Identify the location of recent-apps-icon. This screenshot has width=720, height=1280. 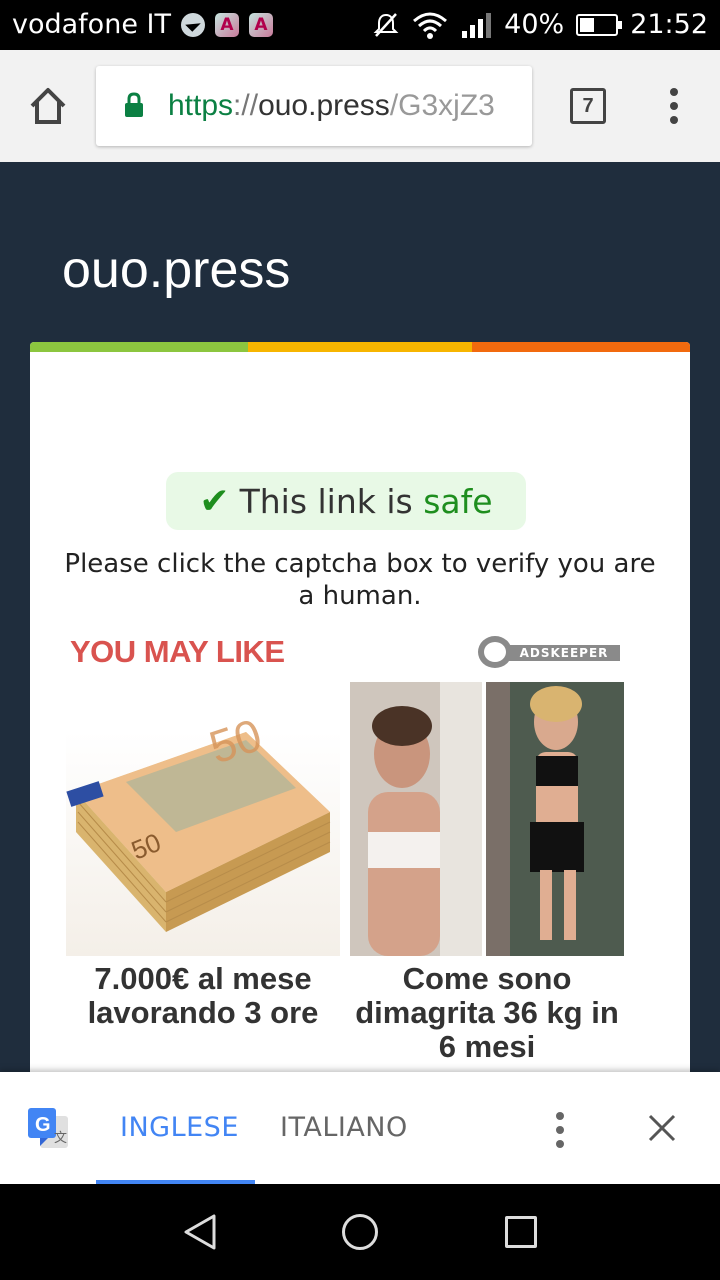
(521, 1232).